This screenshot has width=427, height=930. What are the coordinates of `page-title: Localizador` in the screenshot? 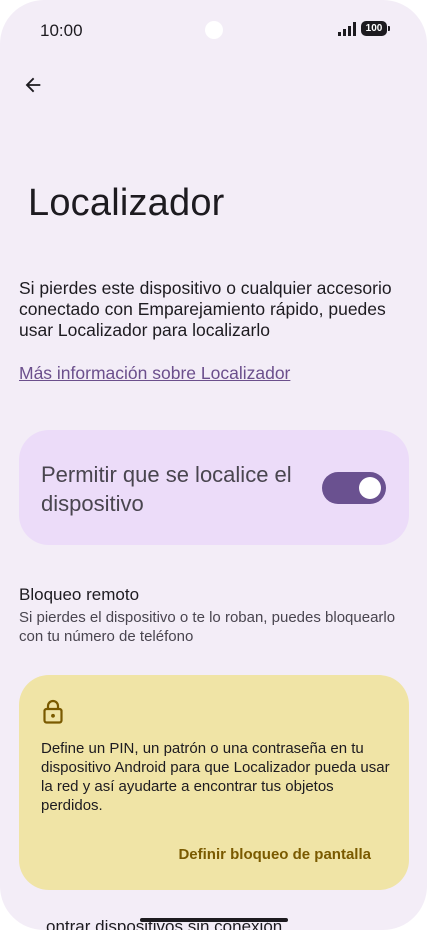 It's located at (126, 203).